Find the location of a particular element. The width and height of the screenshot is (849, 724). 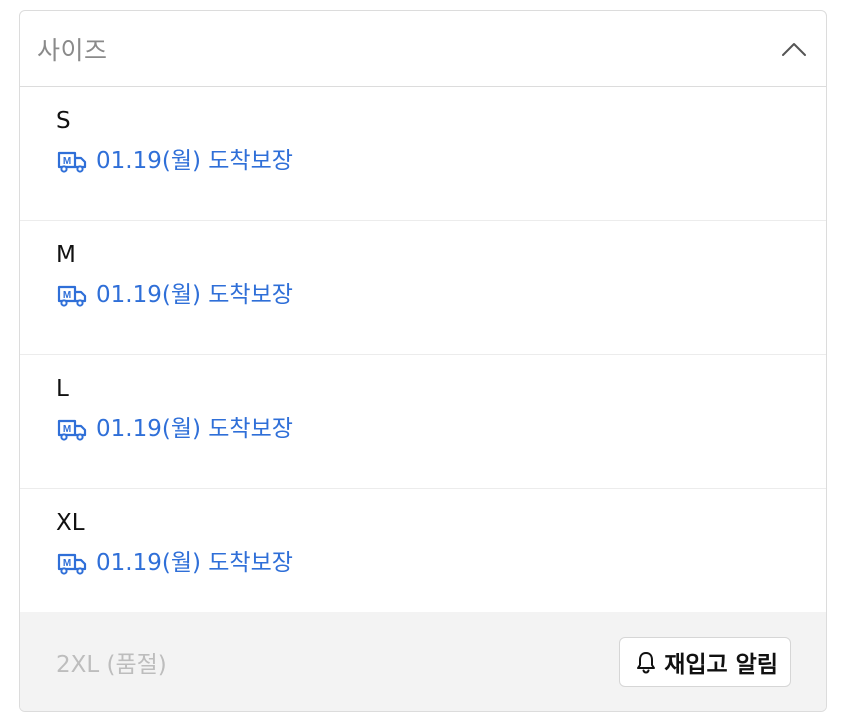

option-size-label: L is located at coordinates (62, 389).